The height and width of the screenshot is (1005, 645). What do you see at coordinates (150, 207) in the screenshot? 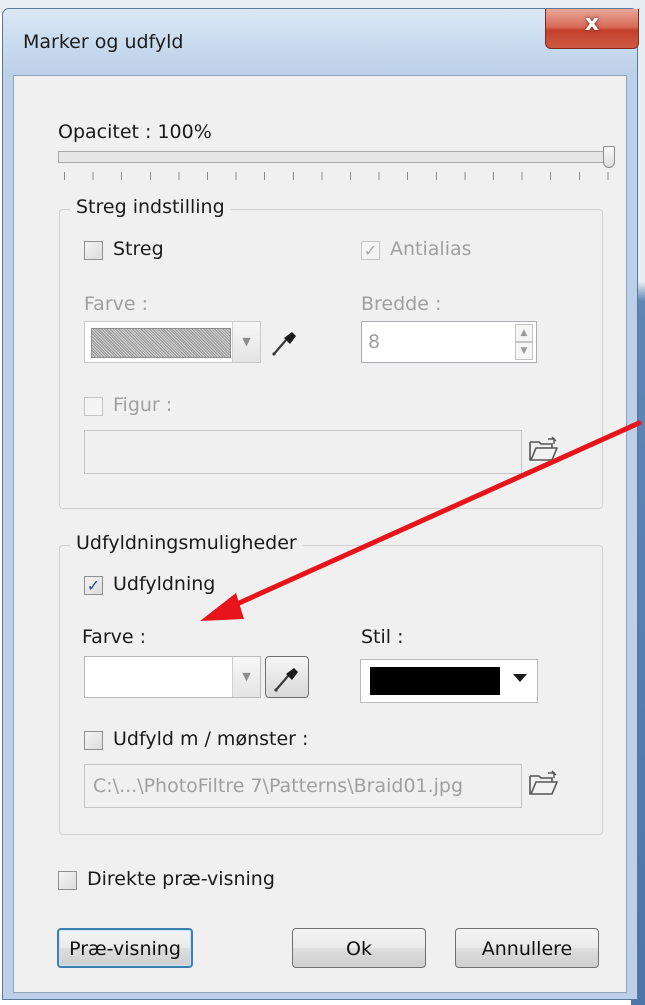
I see `stroke-settings-legend: Streg indstilling` at bounding box center [150, 207].